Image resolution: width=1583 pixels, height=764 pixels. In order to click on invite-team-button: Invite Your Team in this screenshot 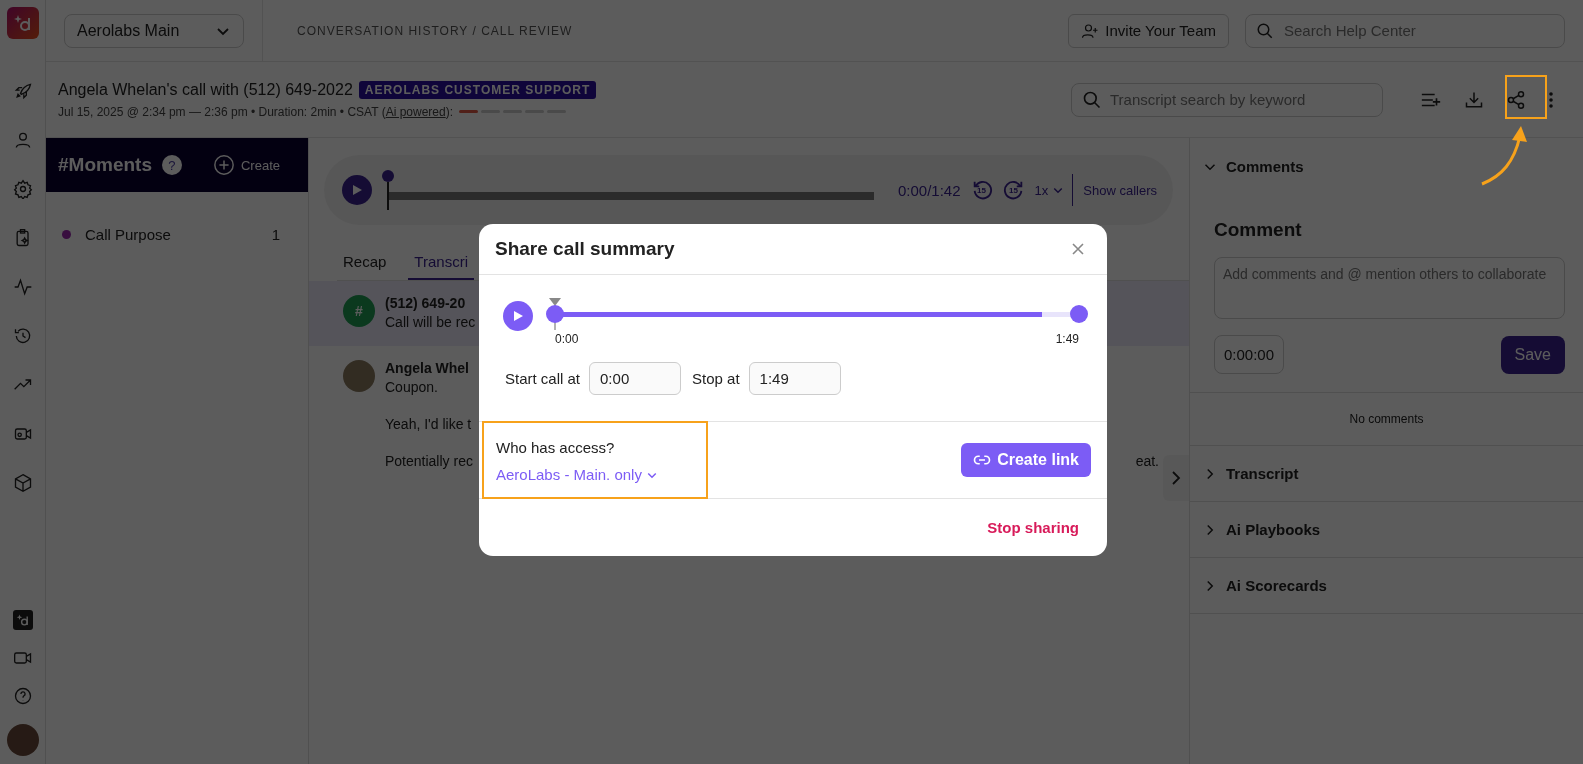, I will do `click(1148, 30)`.